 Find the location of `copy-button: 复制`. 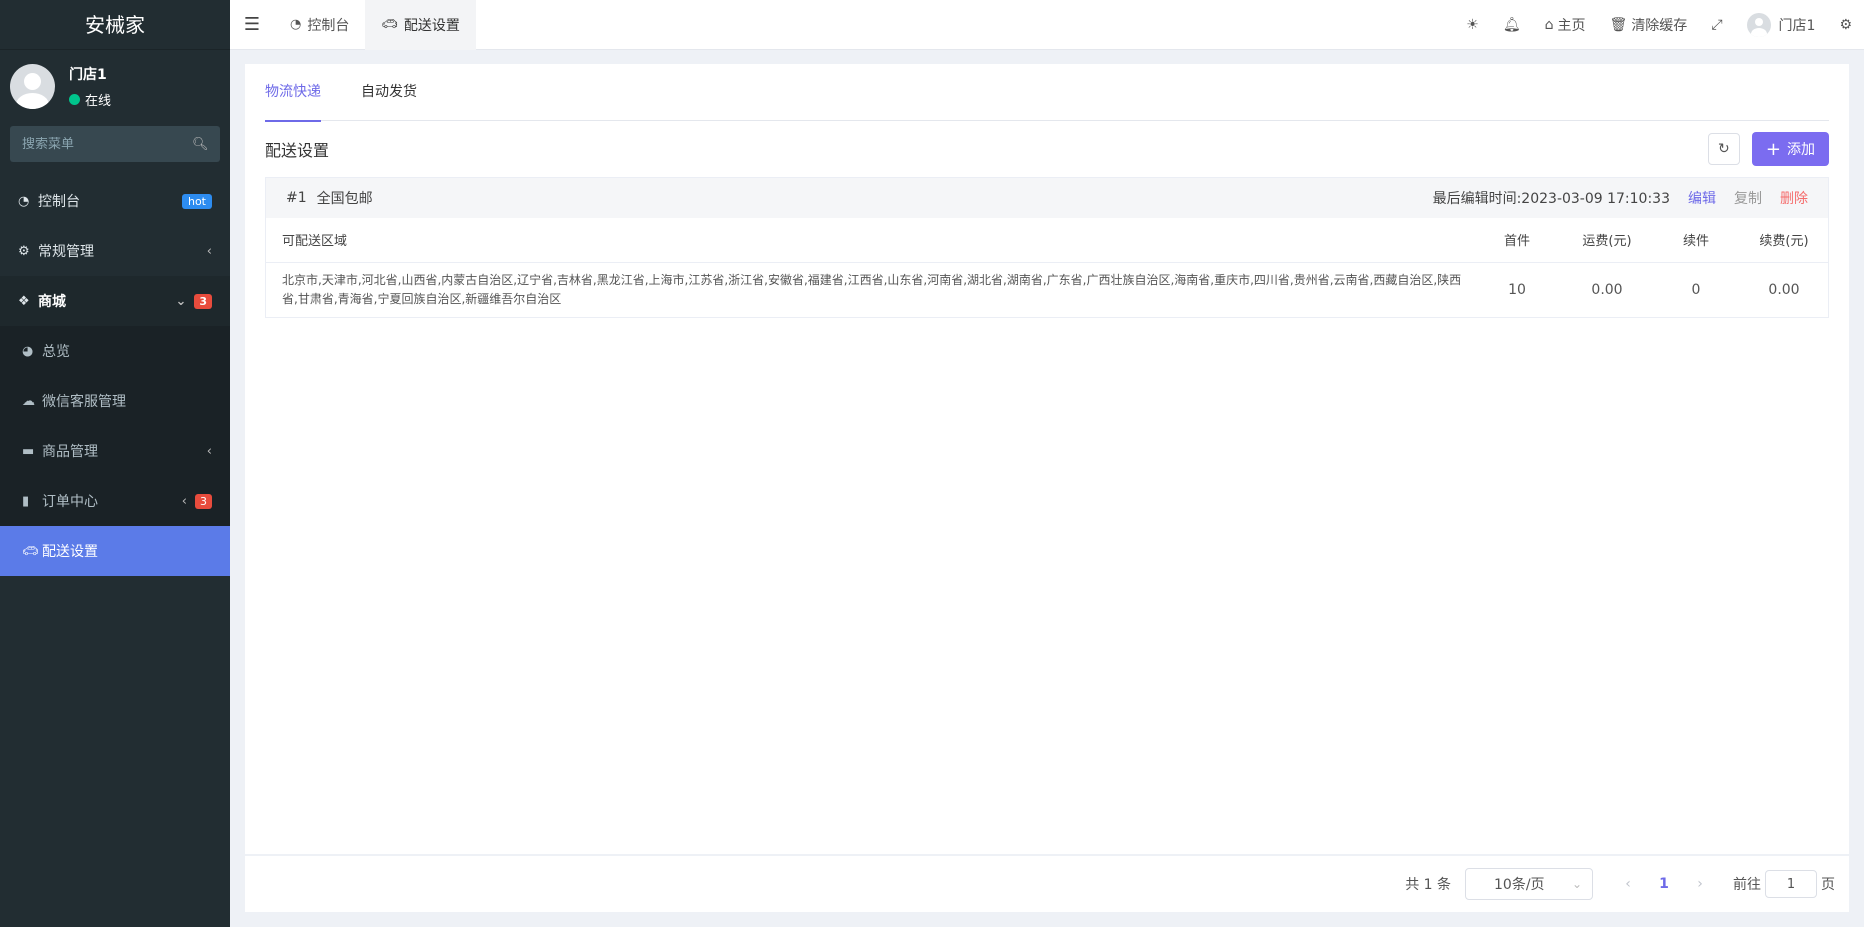

copy-button: 复制 is located at coordinates (1748, 198).